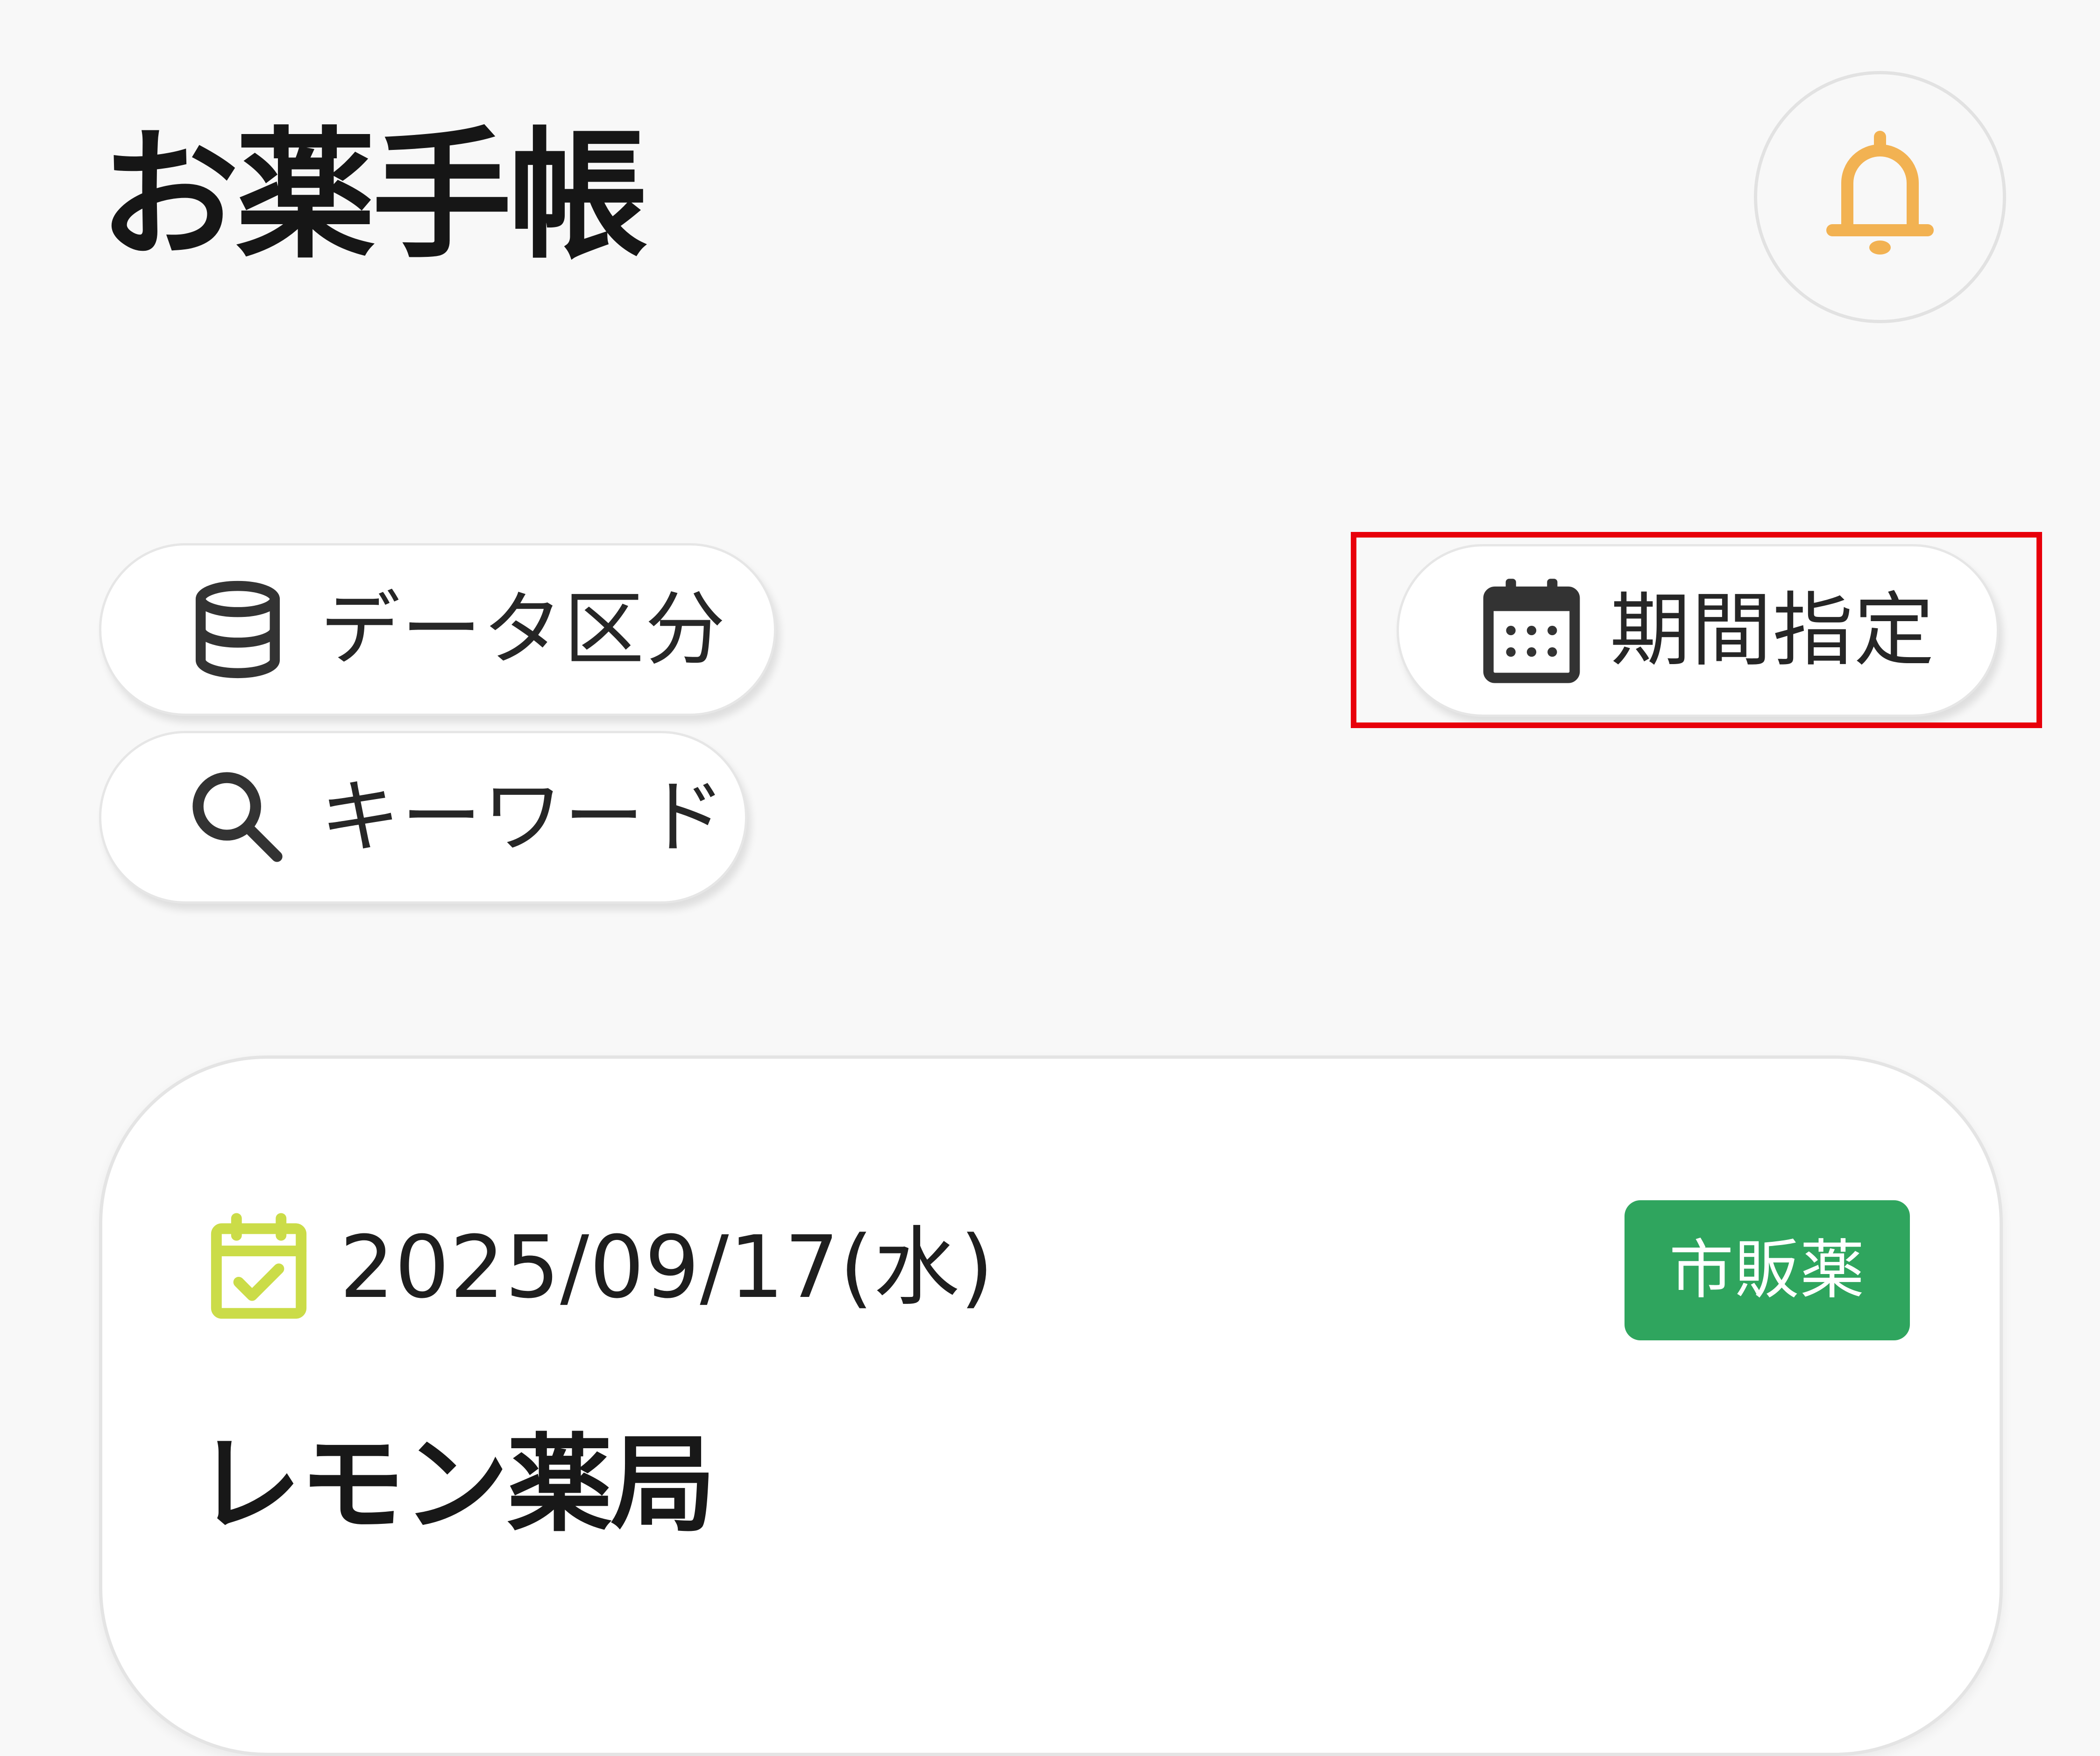 The width and height of the screenshot is (2100, 1756). I want to click on page-title: お薬手帳, so click(374, 195).